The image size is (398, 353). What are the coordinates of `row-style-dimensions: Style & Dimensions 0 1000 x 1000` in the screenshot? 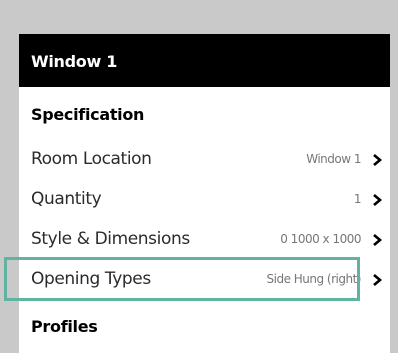 It's located at (204, 240).